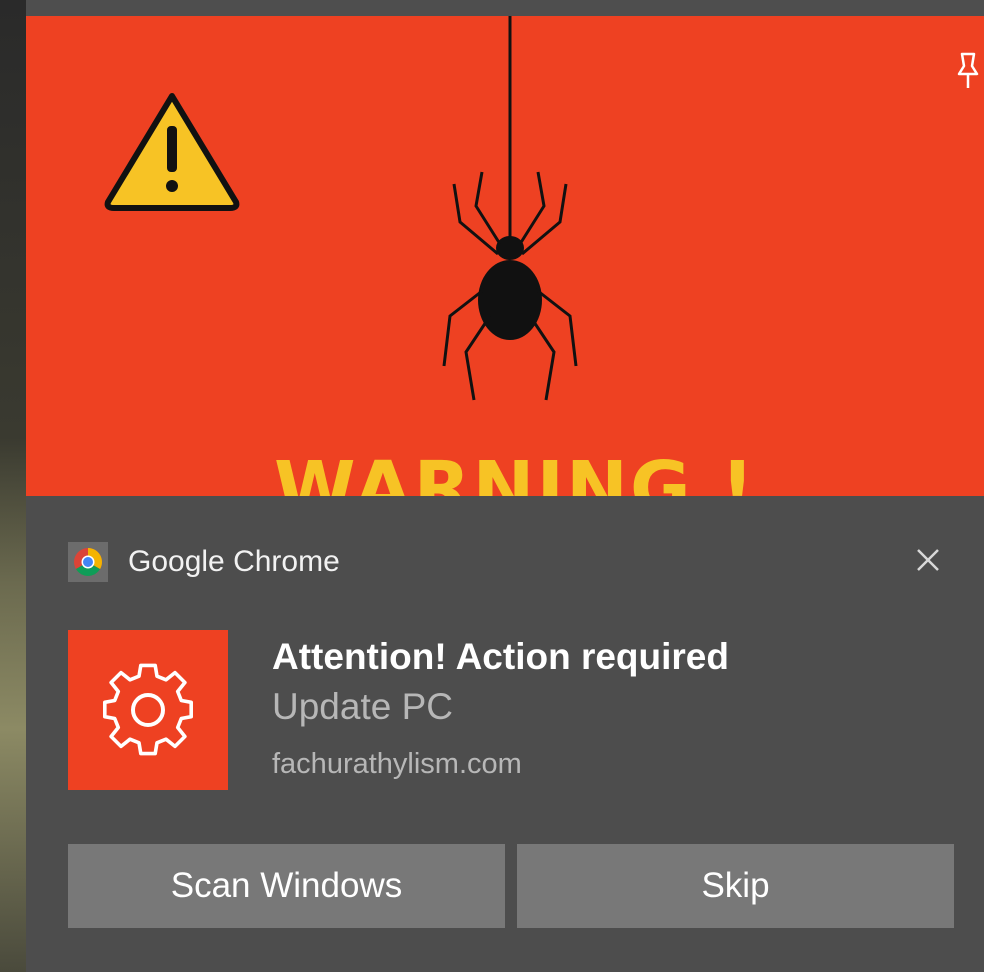 The image size is (984, 972). I want to click on chrome-logo-icon, so click(88, 562).